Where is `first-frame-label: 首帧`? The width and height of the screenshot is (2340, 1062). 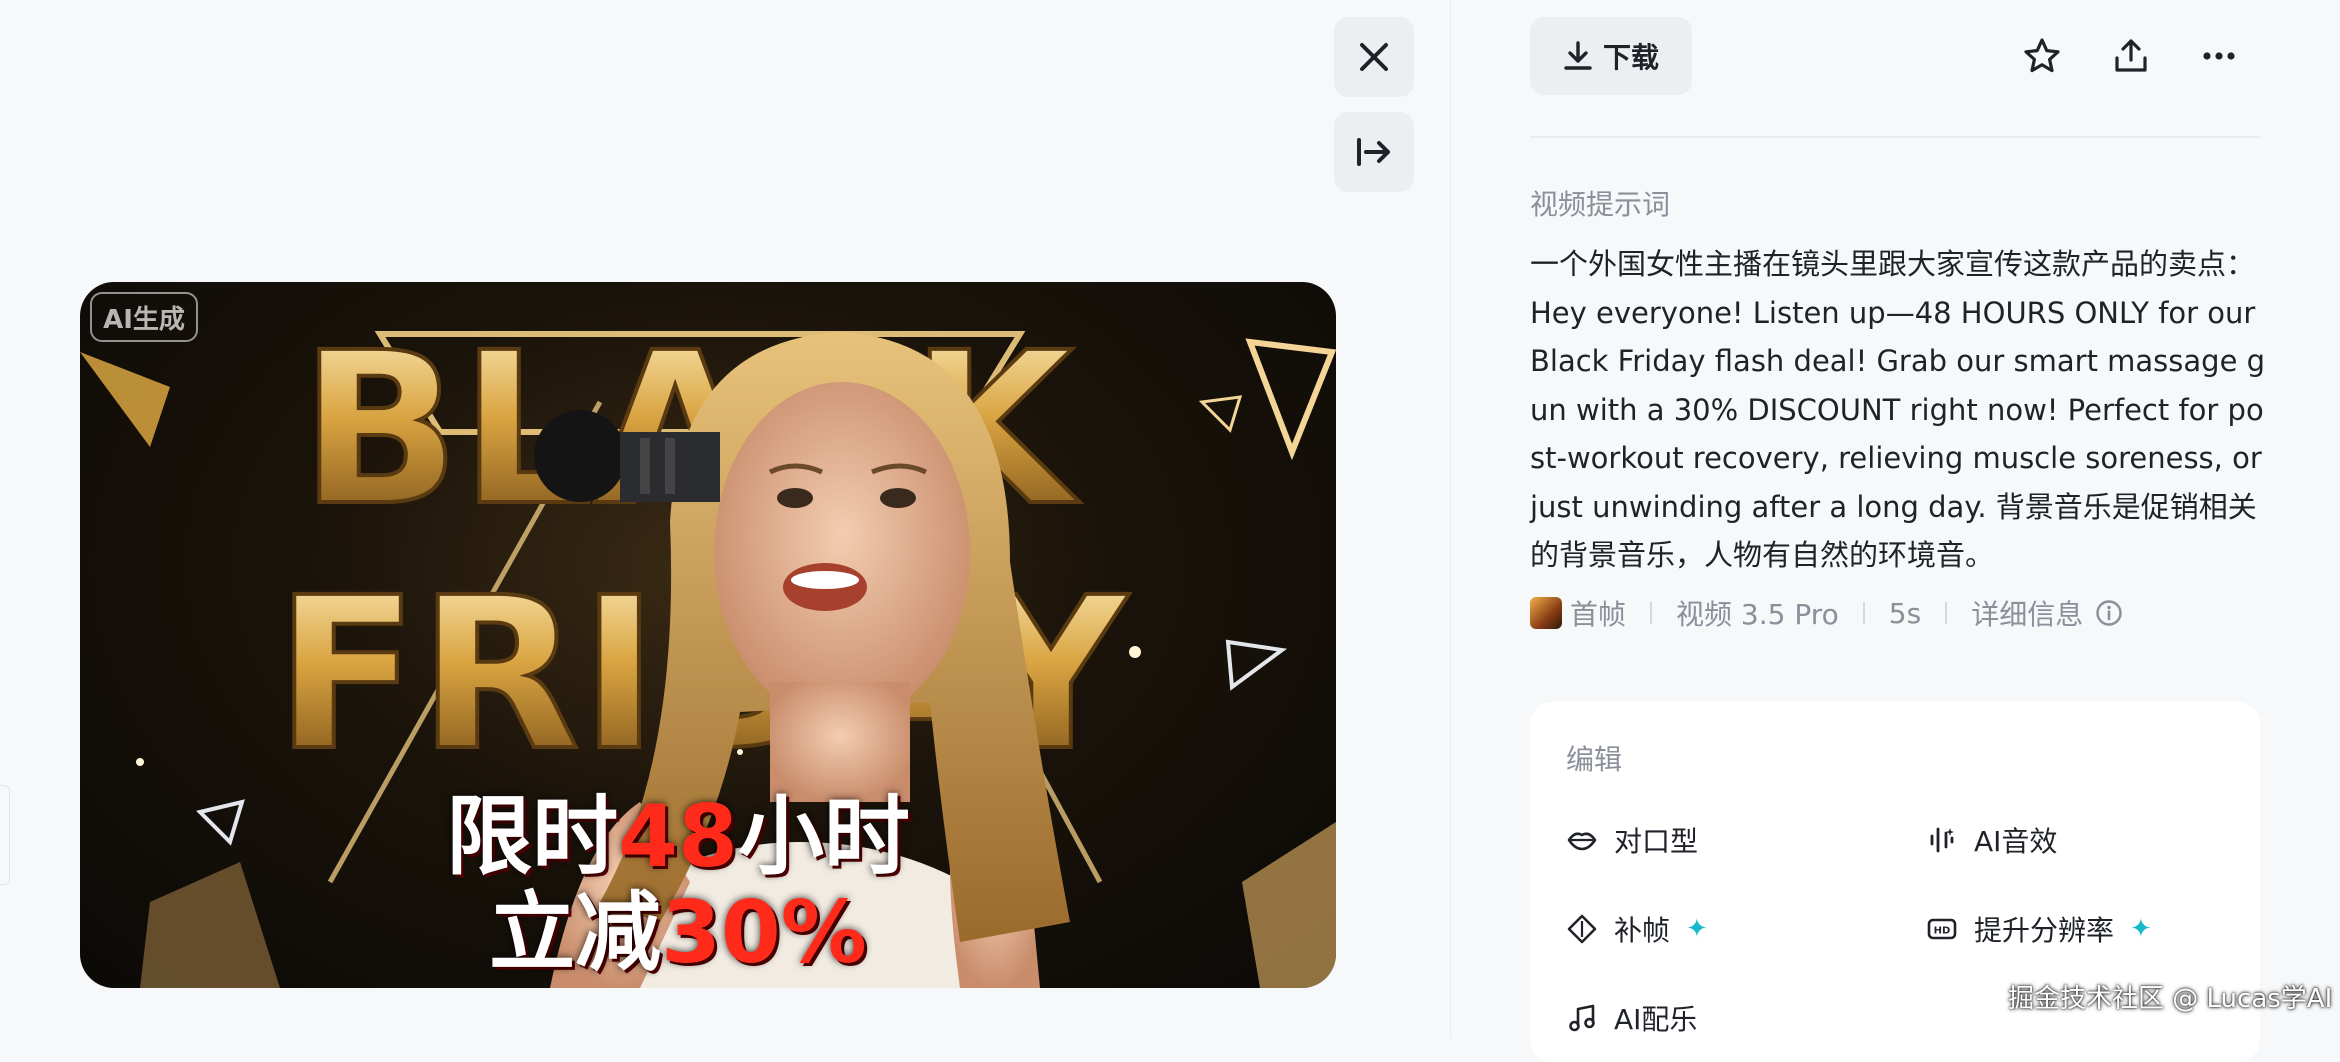 first-frame-label: 首帧 is located at coordinates (1598, 614).